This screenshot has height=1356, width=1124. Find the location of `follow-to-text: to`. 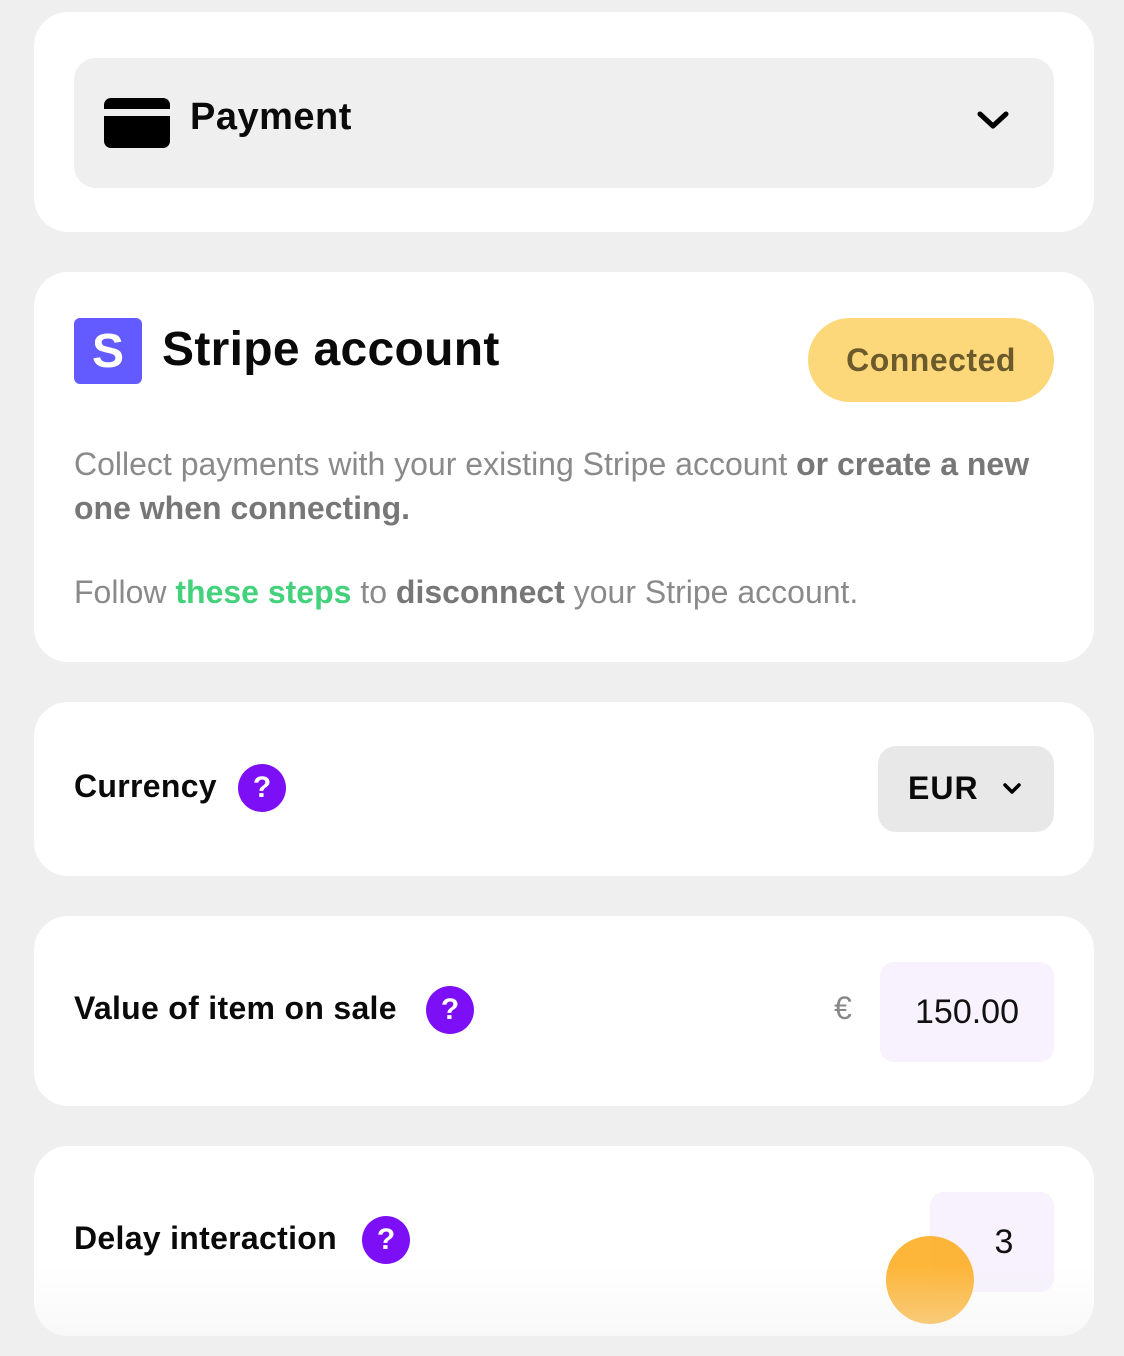

follow-to-text: to is located at coordinates (373, 592).